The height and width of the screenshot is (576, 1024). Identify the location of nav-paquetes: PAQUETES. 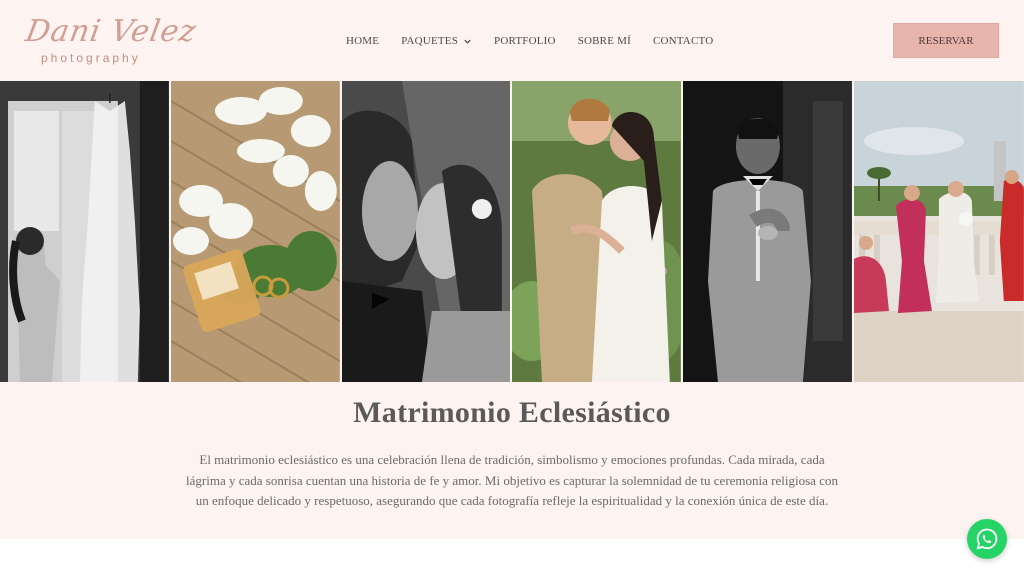
(436, 41).